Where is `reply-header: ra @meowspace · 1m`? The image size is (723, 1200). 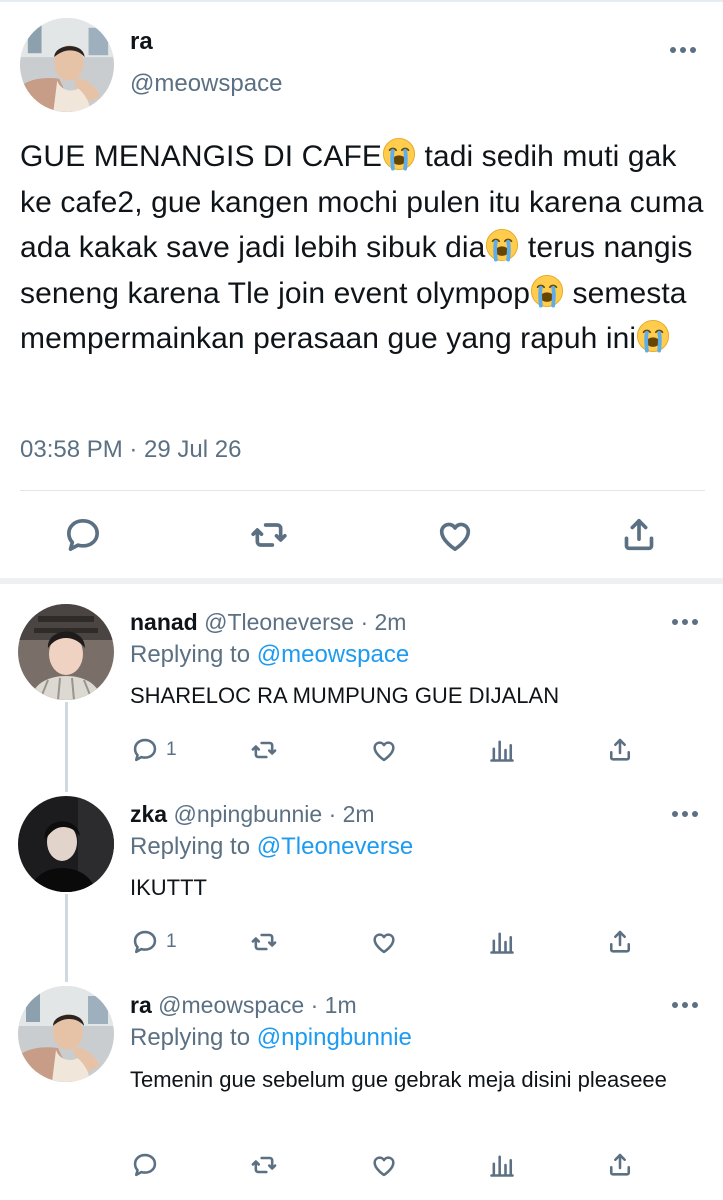 reply-header: ra @meowspace · 1m is located at coordinates (243, 1005).